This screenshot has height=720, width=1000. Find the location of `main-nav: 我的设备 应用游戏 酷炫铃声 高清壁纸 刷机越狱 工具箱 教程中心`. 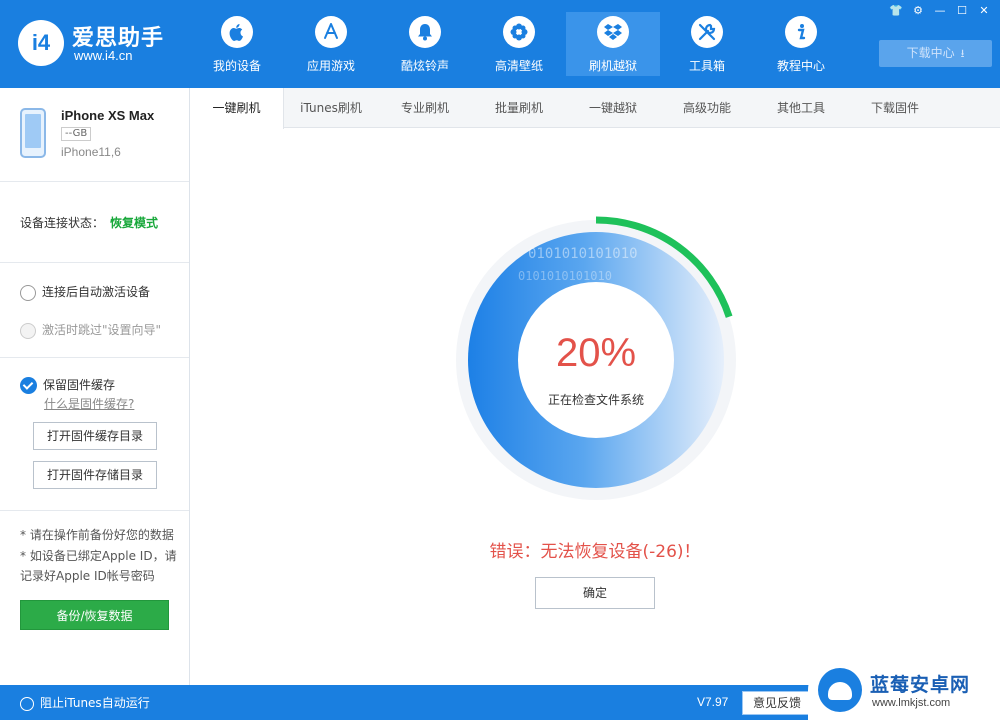

main-nav: 我的设备 应用游戏 酷炫铃声 高清壁纸 刷机越狱 工具箱 教程中心 is located at coordinates (519, 44).